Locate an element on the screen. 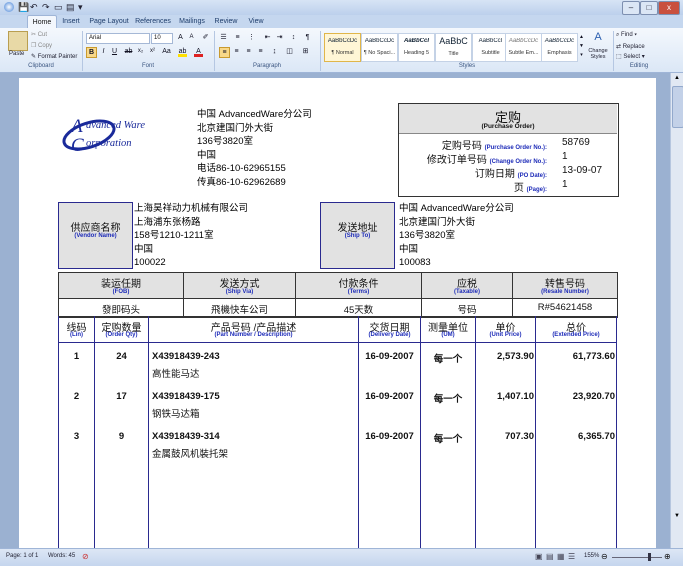 The height and width of the screenshot is (566, 683). style-normal: AaBbCcDc ¶ Normal is located at coordinates (342, 47).